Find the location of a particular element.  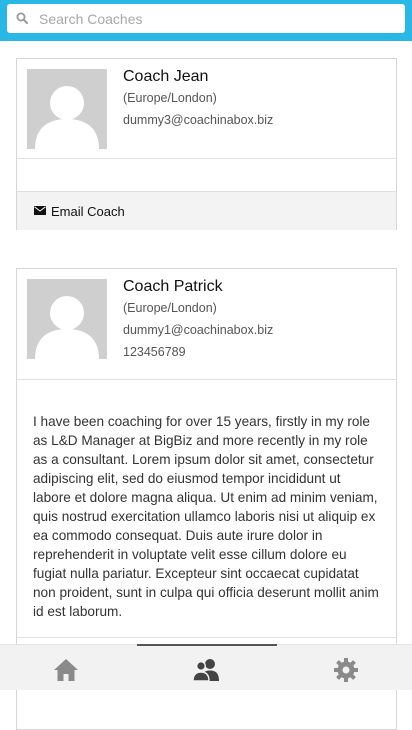

tab-bar is located at coordinates (206, 667).